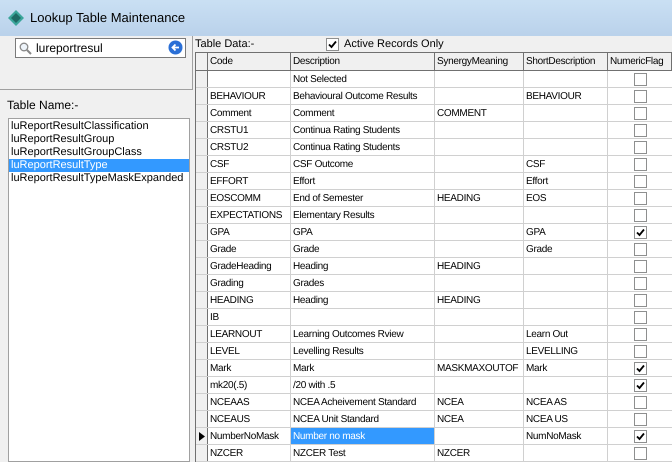  I want to click on code-cell: CSF, so click(249, 164).